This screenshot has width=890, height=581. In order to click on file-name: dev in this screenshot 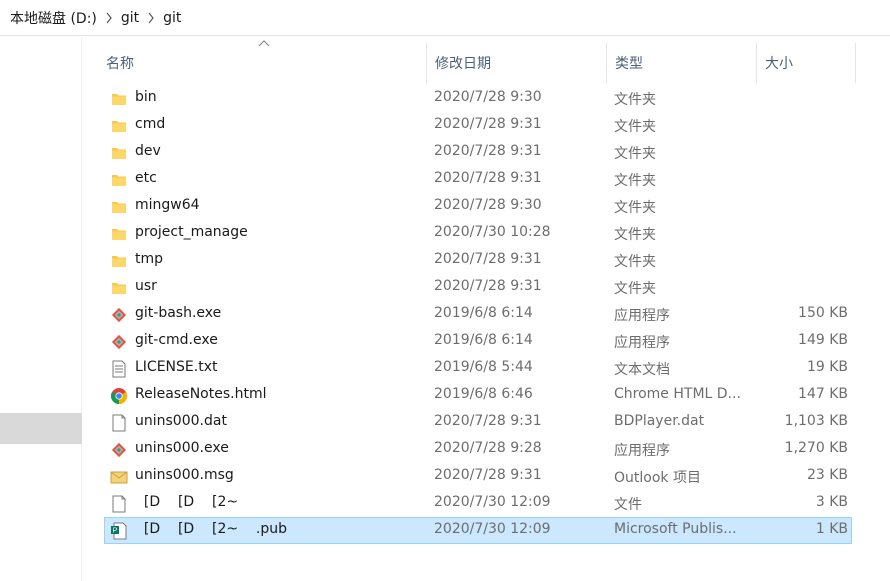, I will do `click(148, 151)`.